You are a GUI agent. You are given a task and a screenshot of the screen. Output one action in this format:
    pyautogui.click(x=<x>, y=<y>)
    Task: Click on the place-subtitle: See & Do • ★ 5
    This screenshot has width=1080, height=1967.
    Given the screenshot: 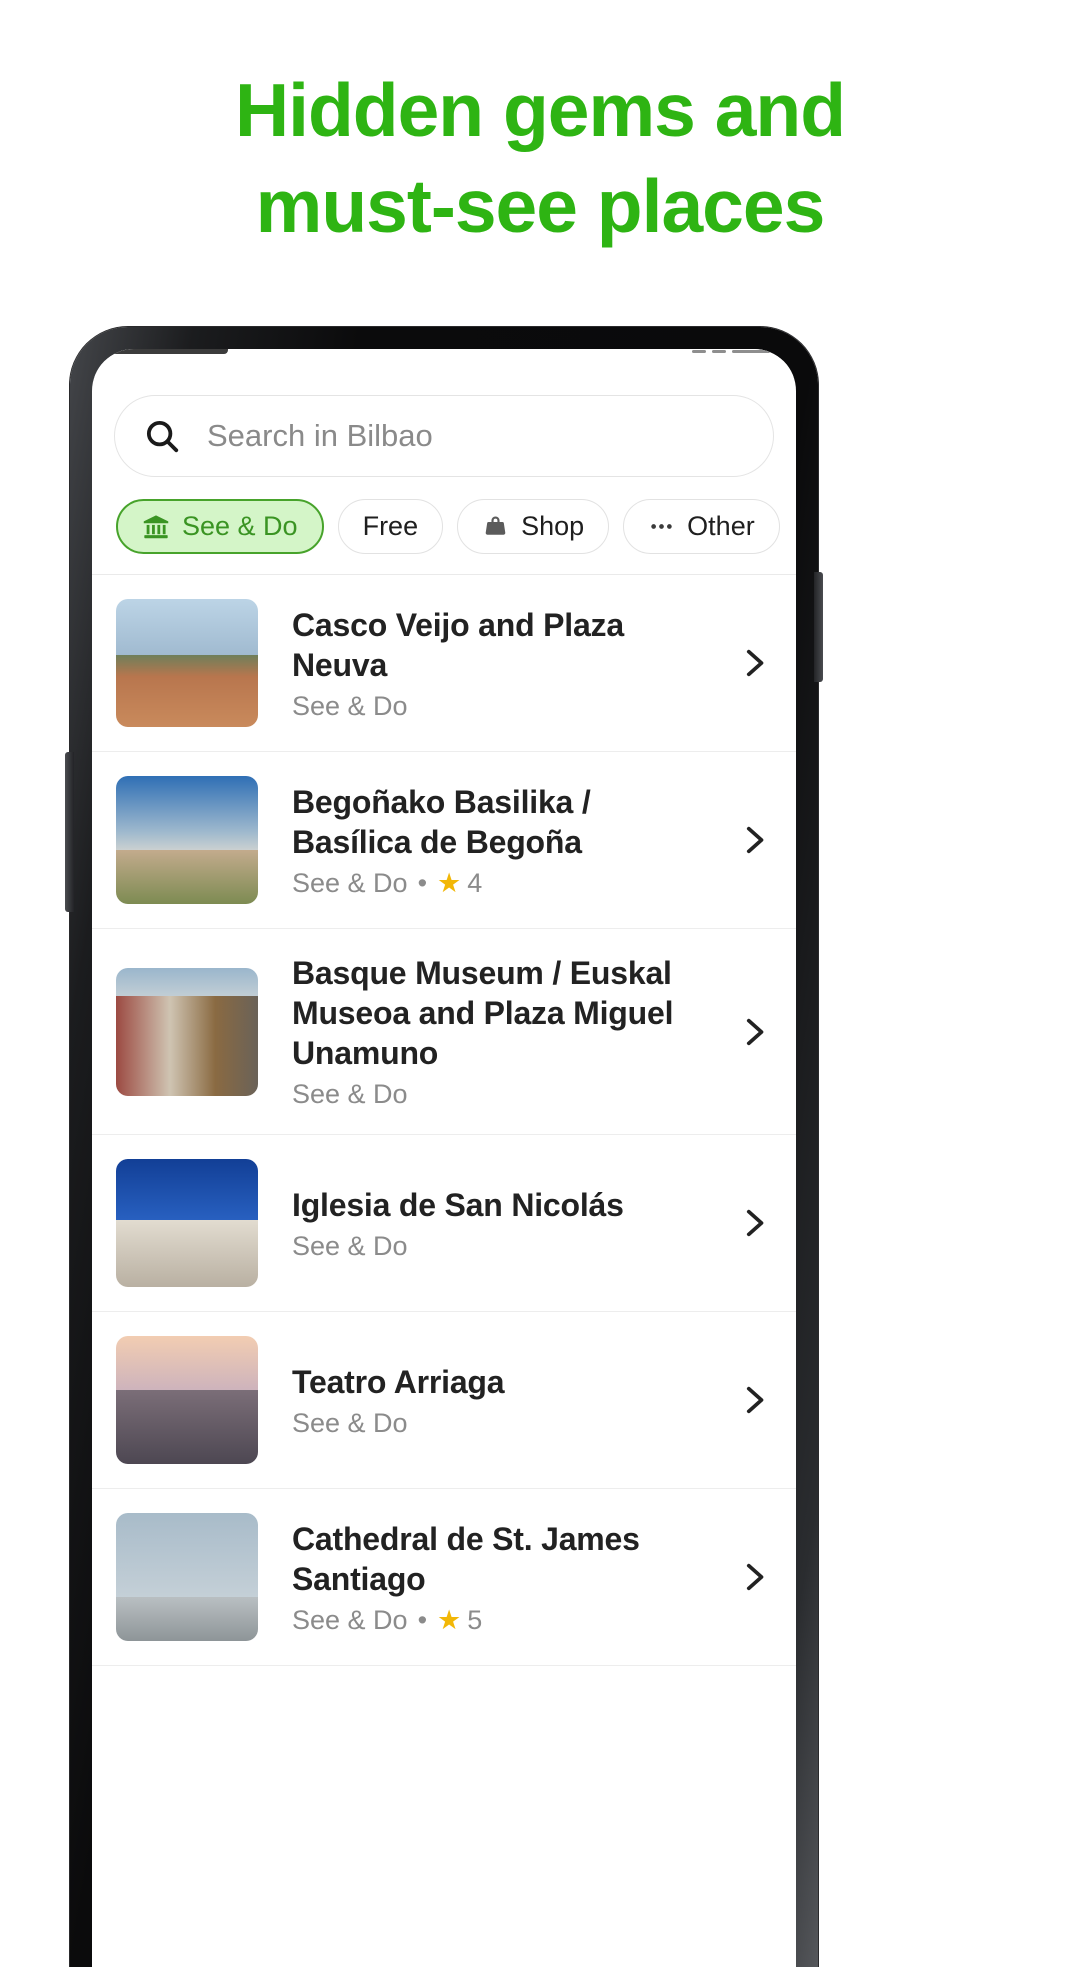 What is the action you would take?
    pyautogui.click(x=505, y=1620)
    